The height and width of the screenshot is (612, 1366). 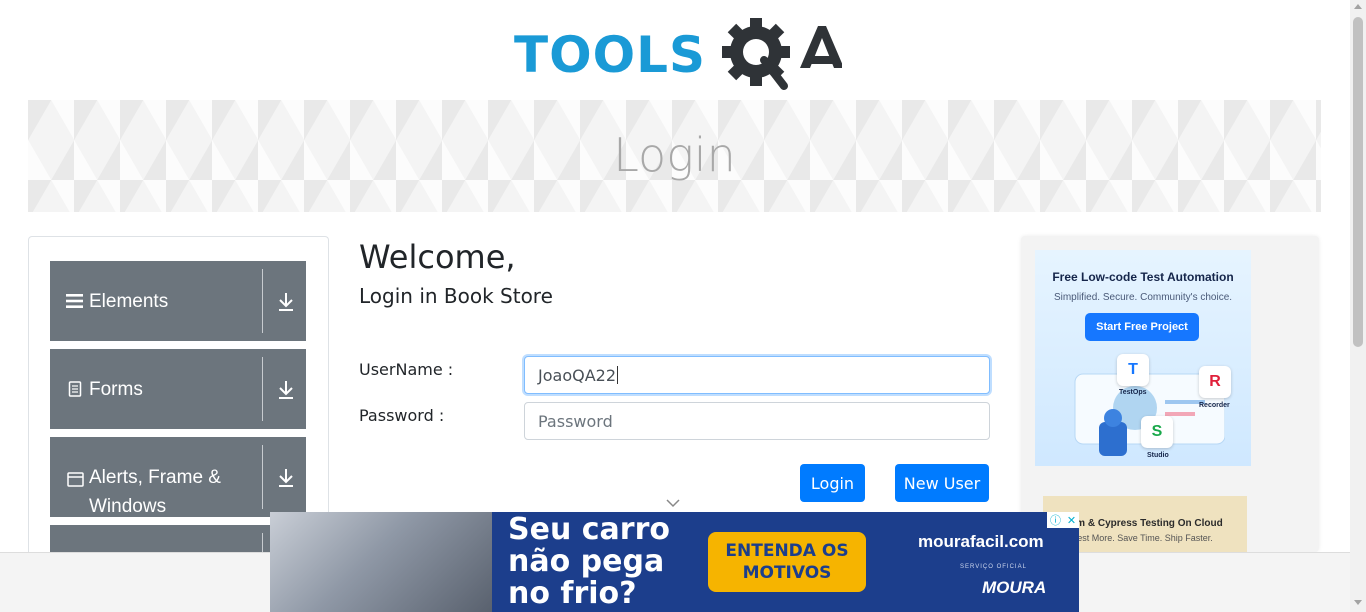 What do you see at coordinates (577, 375) in the screenshot?
I see `username-value: JoaoQA22` at bounding box center [577, 375].